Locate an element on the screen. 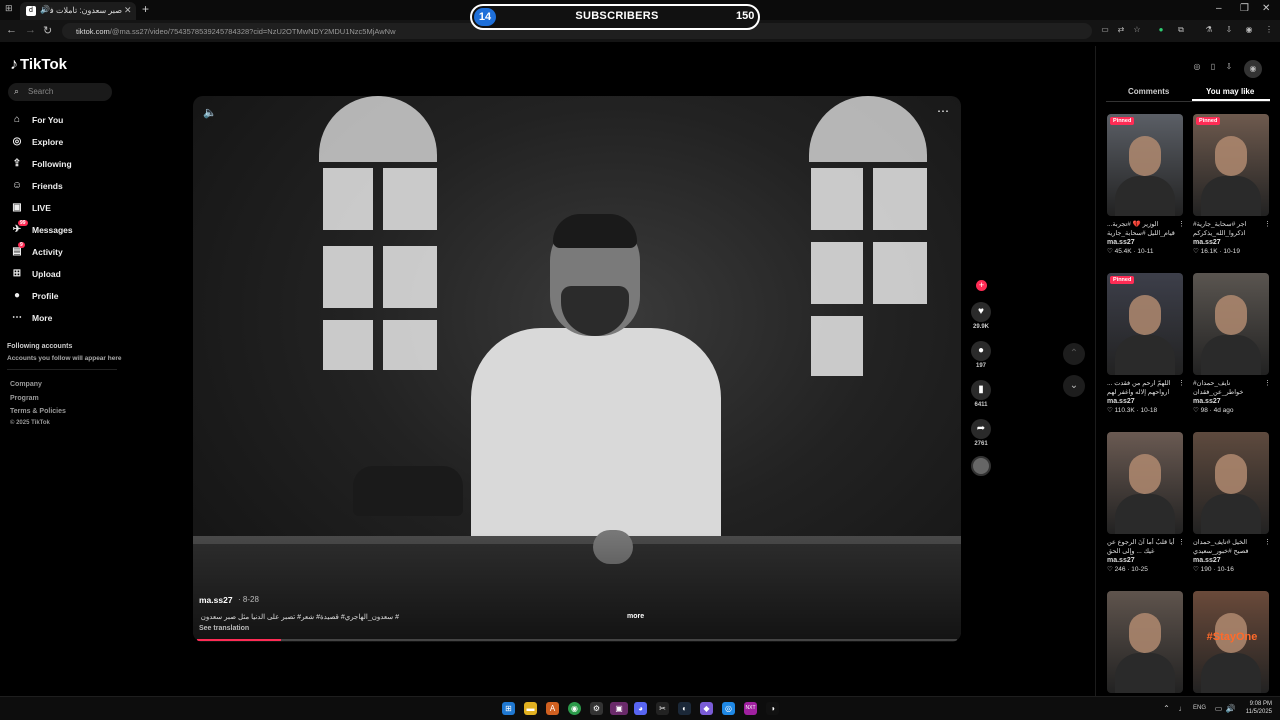 This screenshot has height=720, width=1280. sidebar-item-more: ⋯ More is located at coordinates (60, 319).